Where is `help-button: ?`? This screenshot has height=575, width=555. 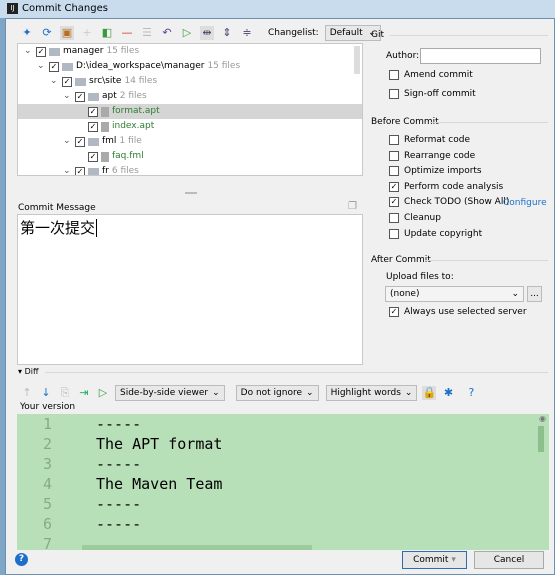
help-button: ? is located at coordinates (21, 559).